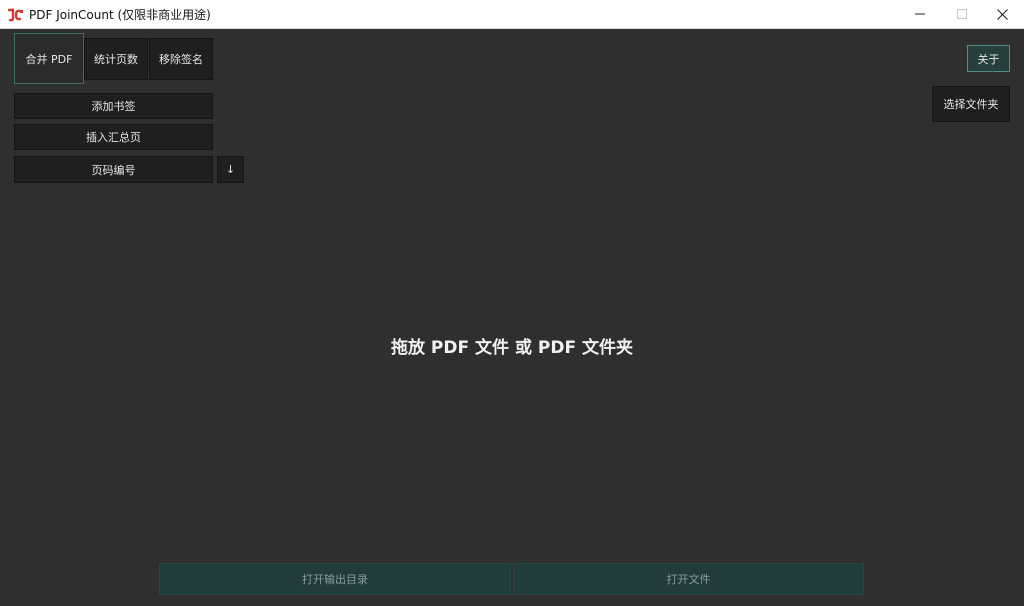 The height and width of the screenshot is (606, 1024). Describe the element at coordinates (512, 348) in the screenshot. I see `drop-zone-hint: 拖放 PDF 文件 或 PDF 文件夹` at that location.